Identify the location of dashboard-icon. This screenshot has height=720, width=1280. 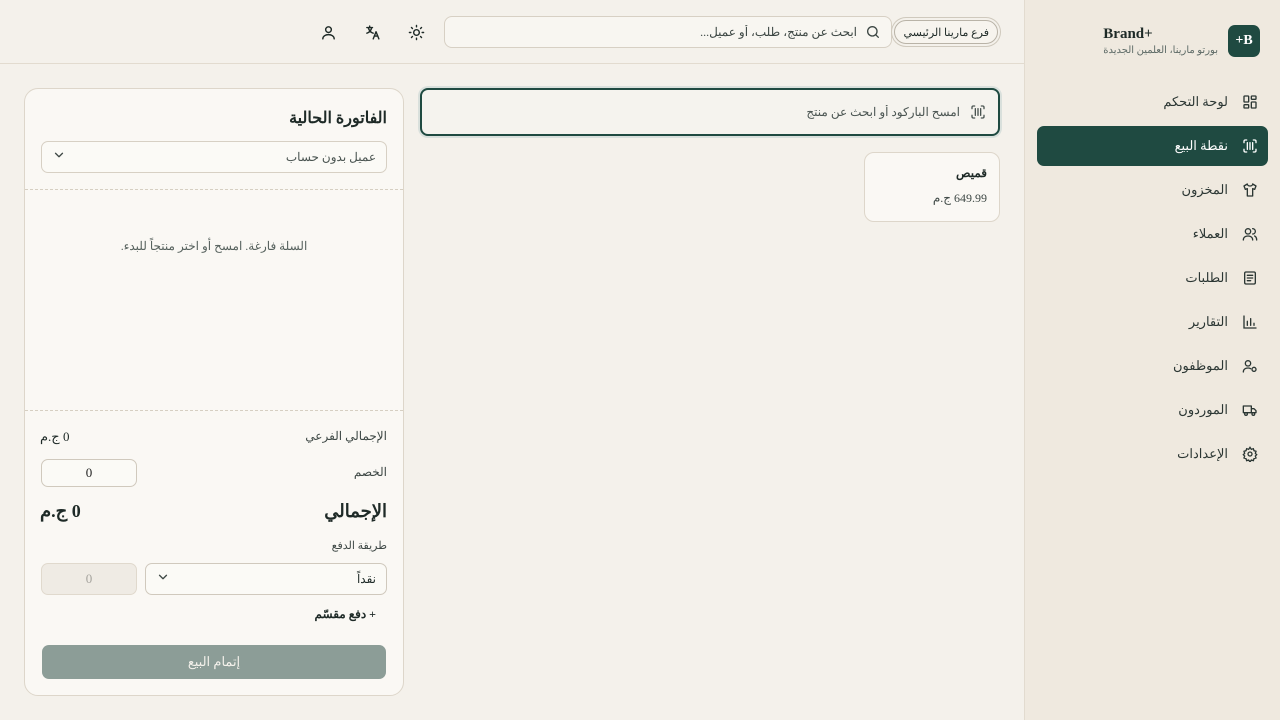
(1250, 102).